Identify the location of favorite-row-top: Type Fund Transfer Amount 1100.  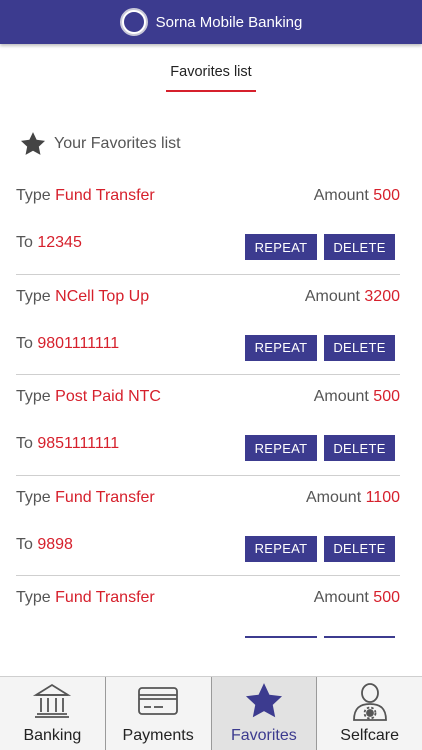
(208, 498).